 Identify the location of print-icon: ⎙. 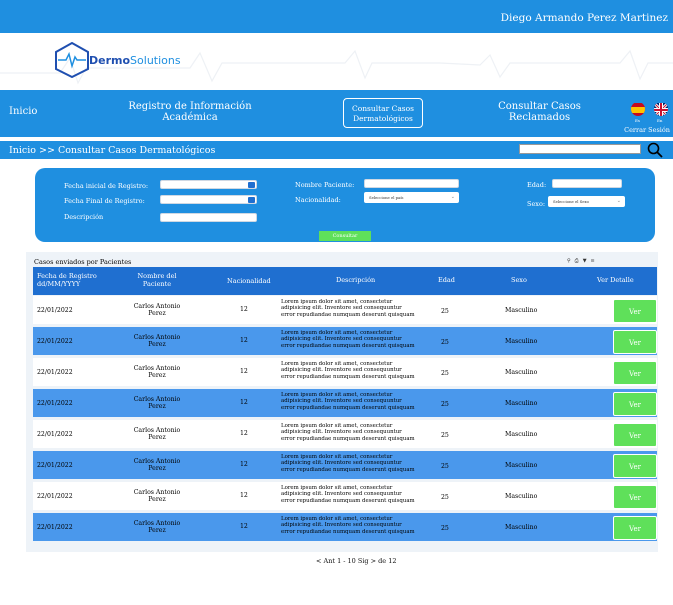
(579, 261).